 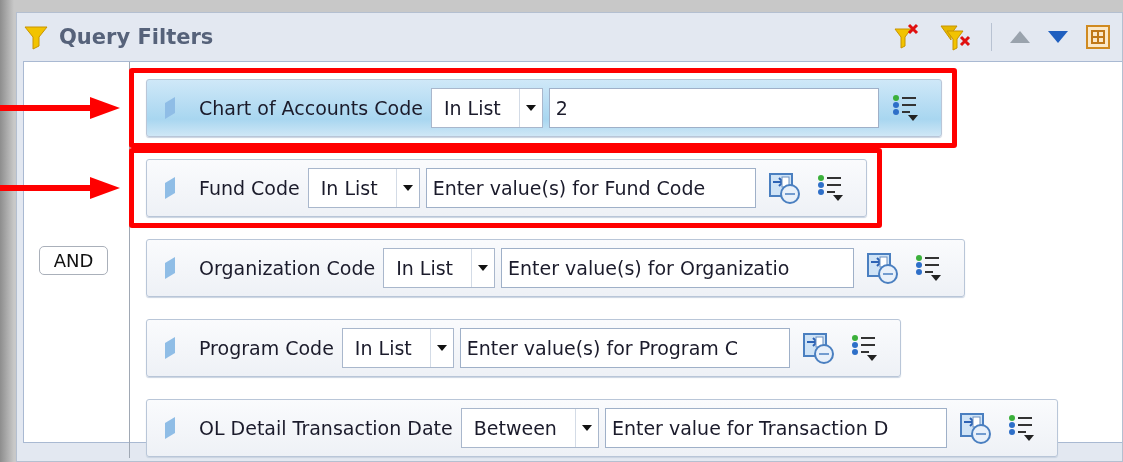 I want to click on filter-row: Chart of Accounts Code In List 2, so click(x=544, y=108).